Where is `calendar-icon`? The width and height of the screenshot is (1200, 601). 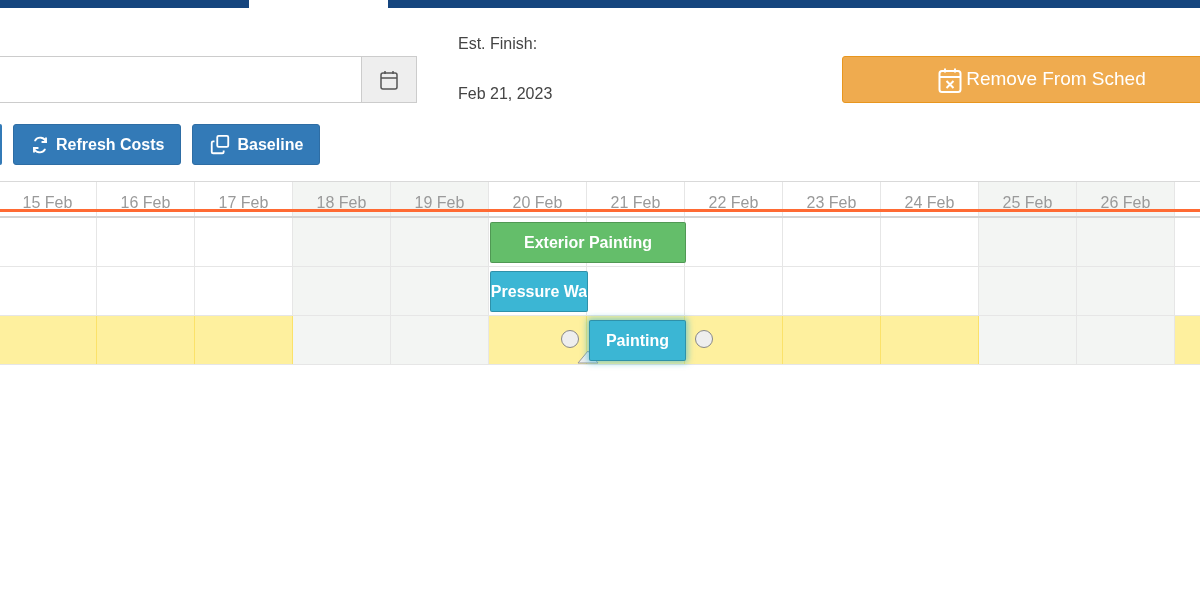
calendar-icon is located at coordinates (389, 79).